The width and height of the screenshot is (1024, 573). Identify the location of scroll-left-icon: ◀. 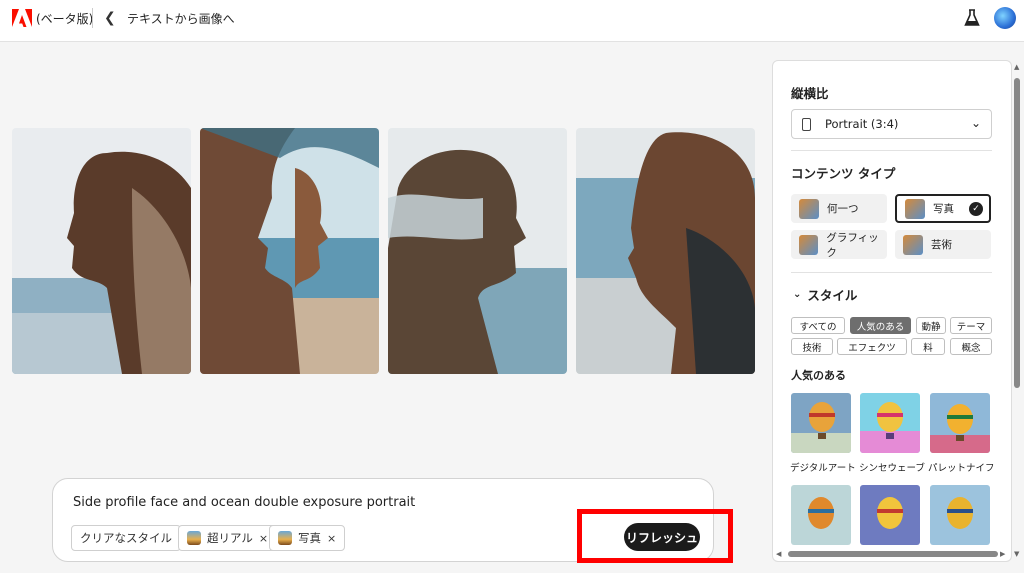
(778, 554).